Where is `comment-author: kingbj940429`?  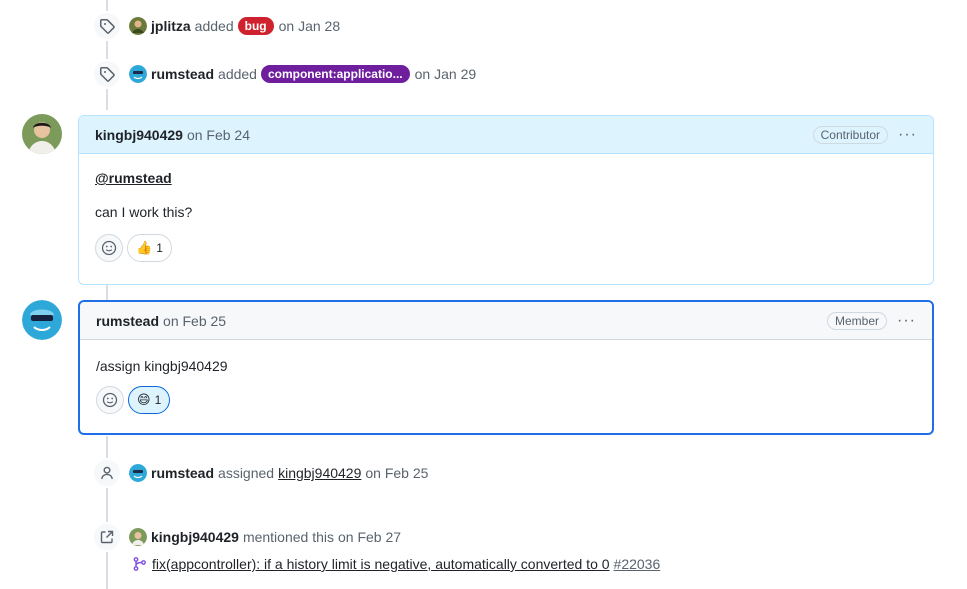 comment-author: kingbj940429 is located at coordinates (139, 135).